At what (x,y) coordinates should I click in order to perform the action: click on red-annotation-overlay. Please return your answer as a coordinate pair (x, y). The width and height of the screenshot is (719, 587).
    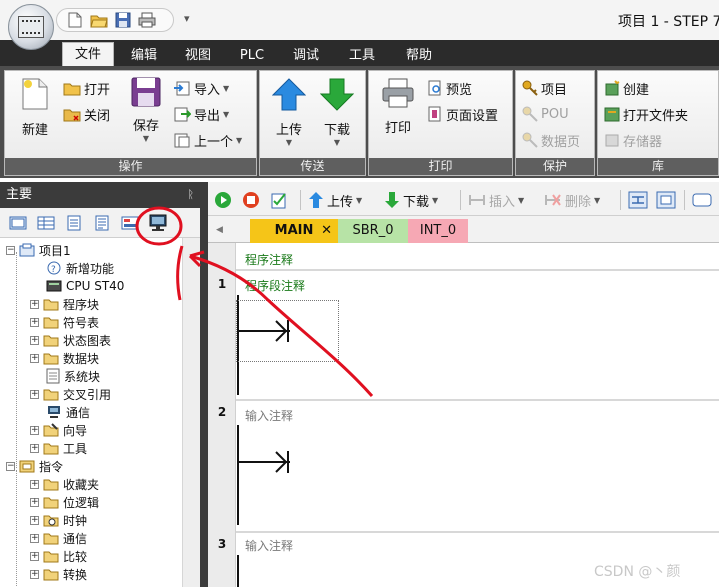
    Looking at the image, I should click on (254, 301).